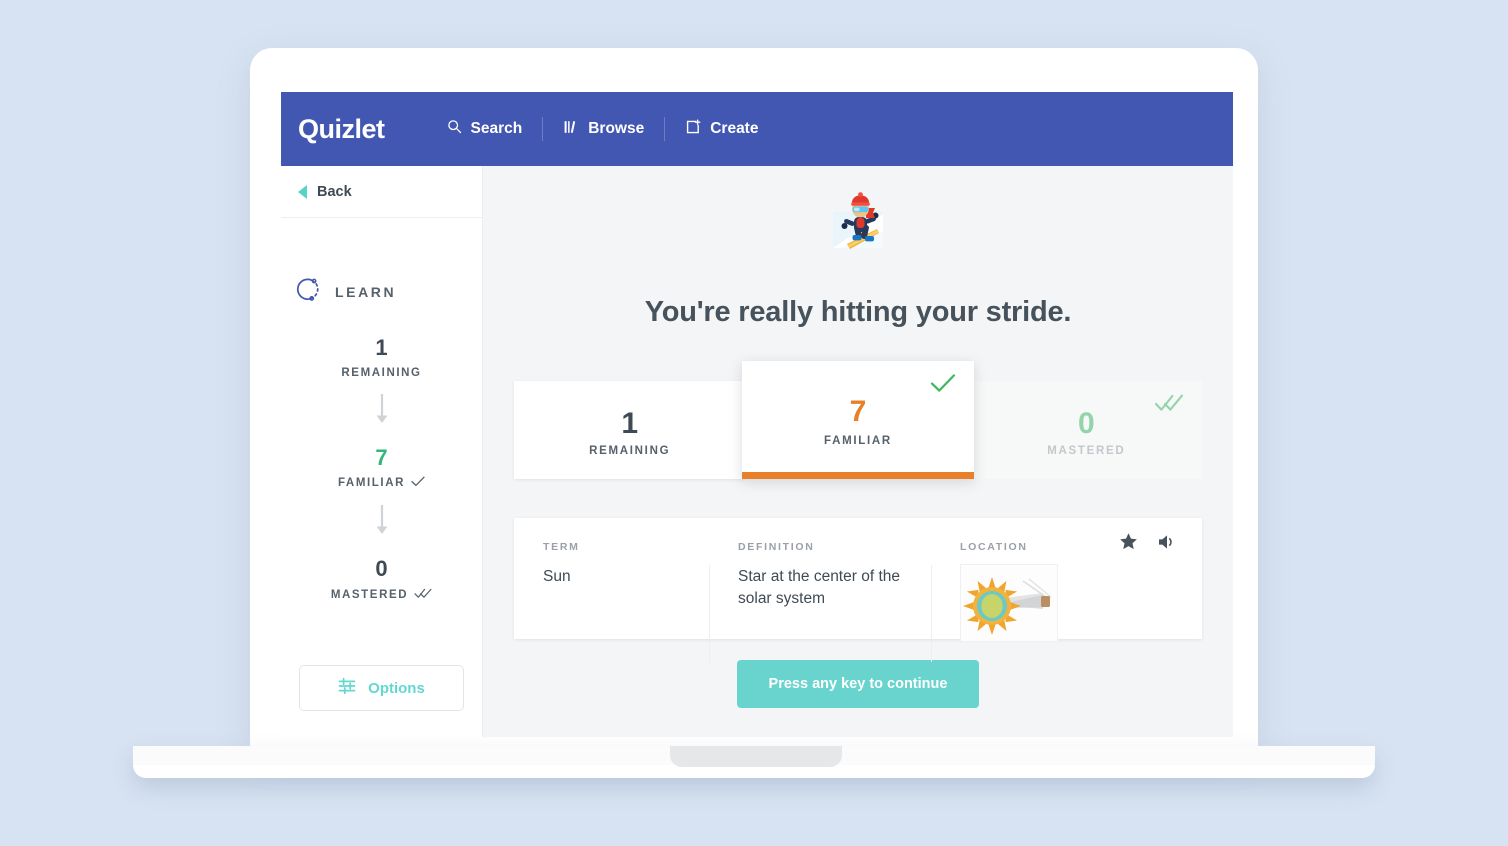 This screenshot has width=1508, height=846. What do you see at coordinates (1167, 544) in the screenshot?
I see `speaker-icon` at bounding box center [1167, 544].